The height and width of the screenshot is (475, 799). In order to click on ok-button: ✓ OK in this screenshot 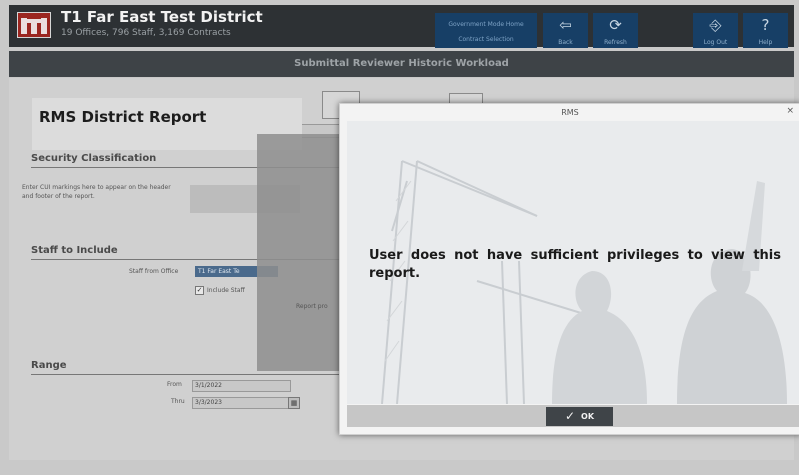, I will do `click(579, 416)`.